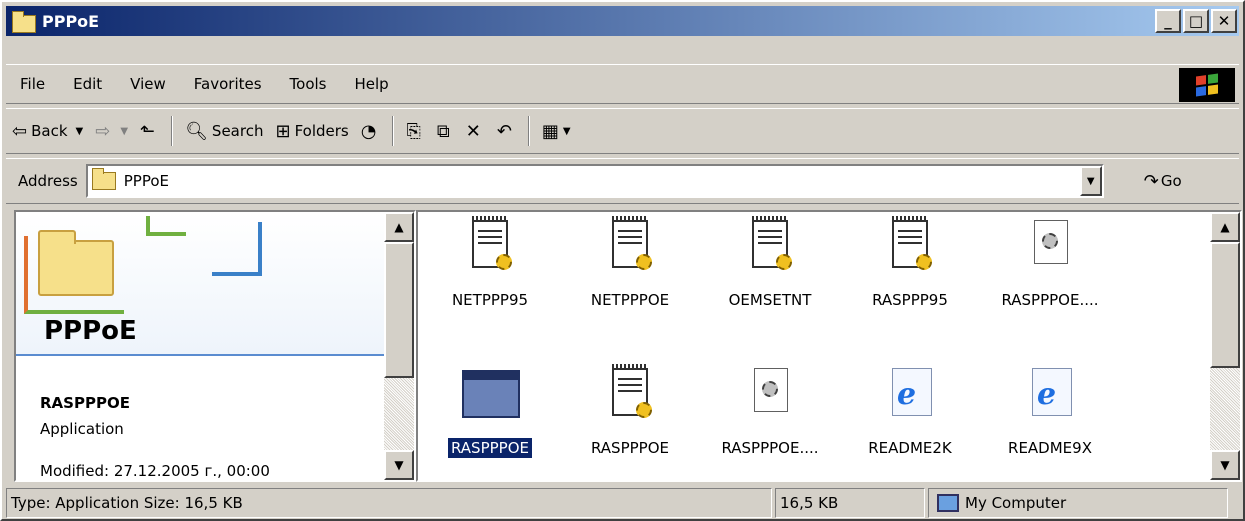 The image size is (1245, 521). What do you see at coordinates (491, 394) in the screenshot?
I see `application-icon` at bounding box center [491, 394].